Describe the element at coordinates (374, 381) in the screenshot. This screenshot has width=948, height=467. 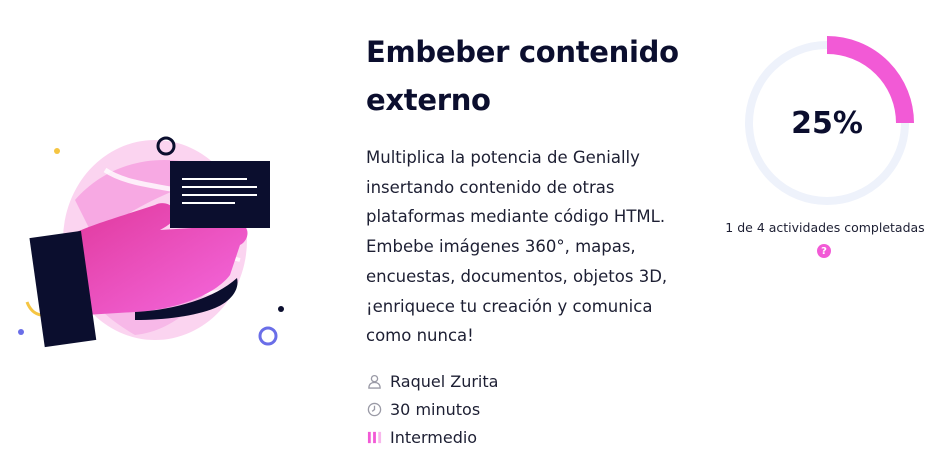
I see `user-icon` at that location.